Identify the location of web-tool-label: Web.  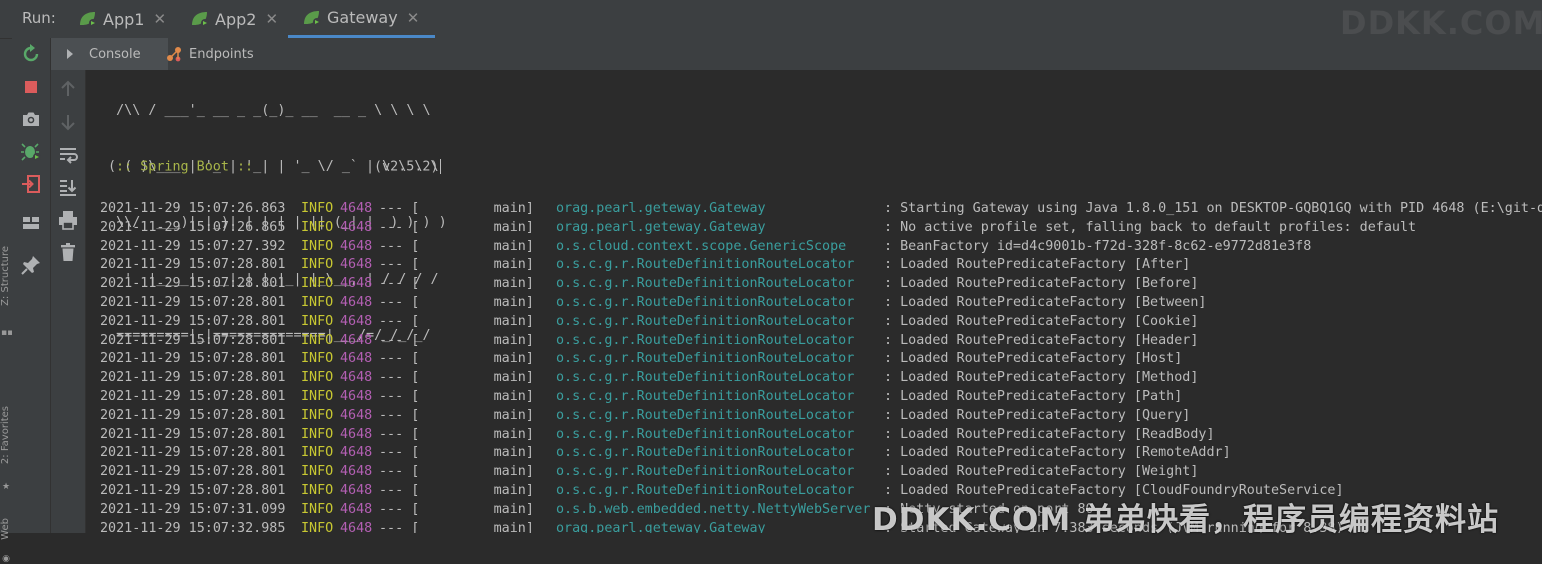
(6, 529).